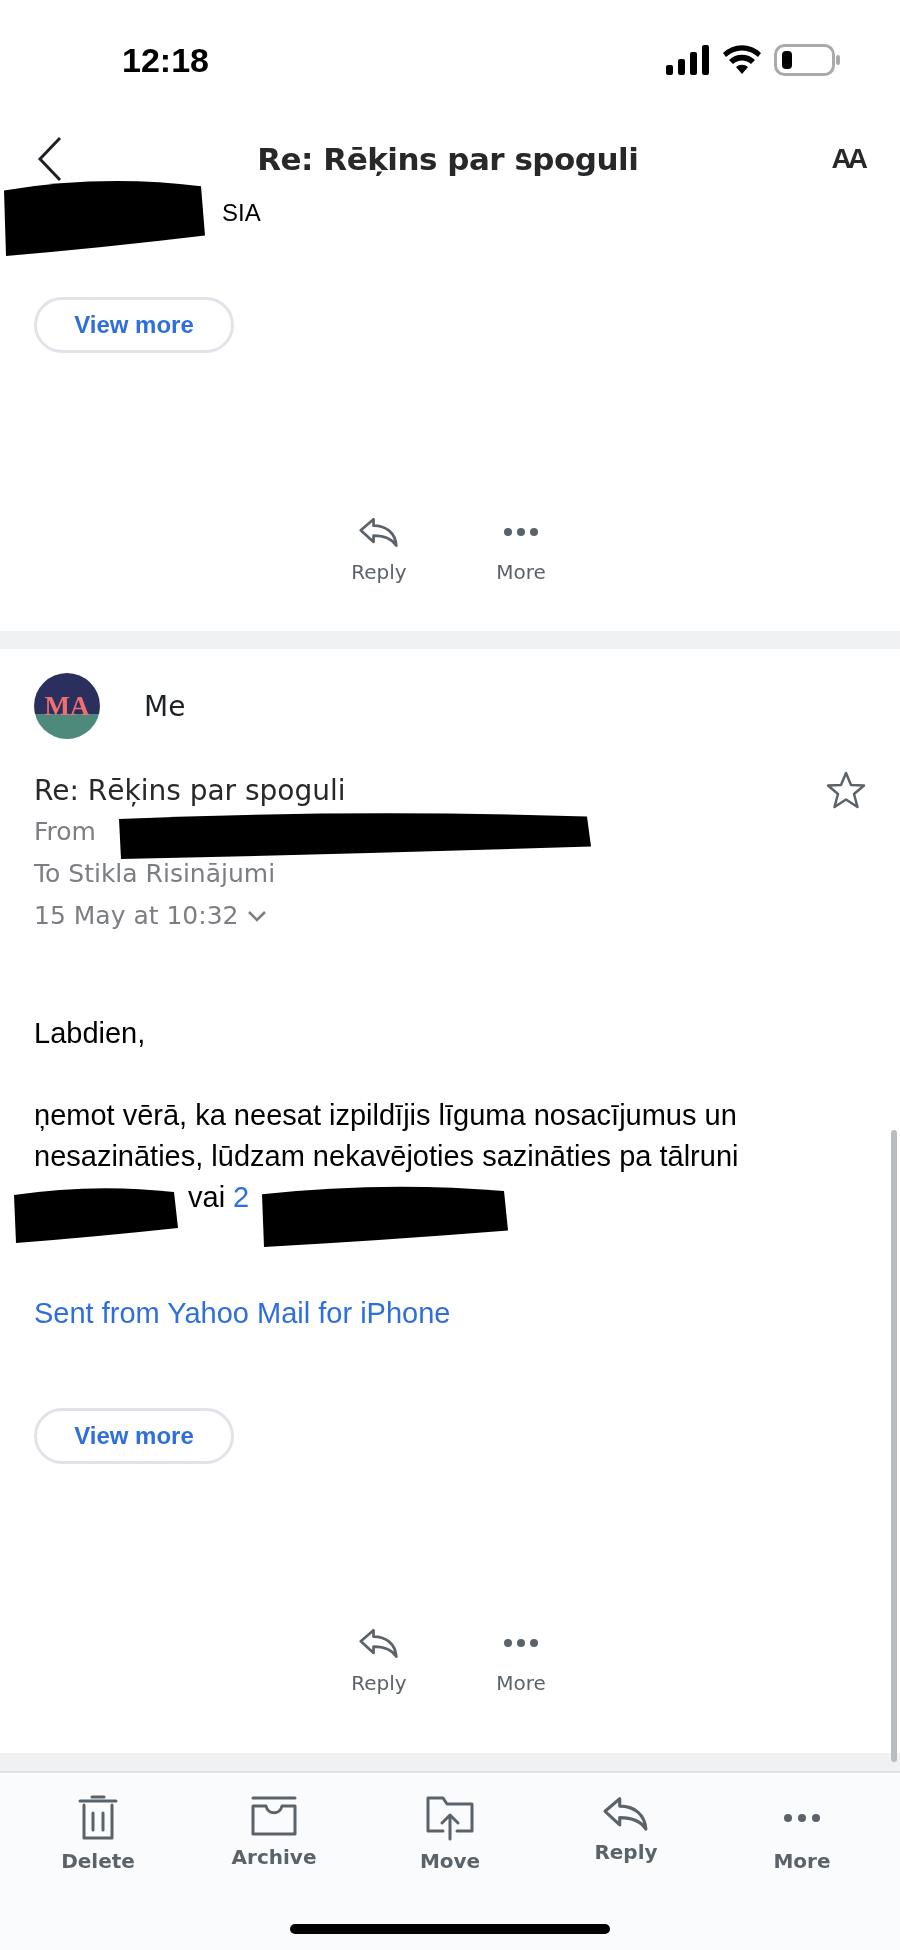 The height and width of the screenshot is (1950, 900). What do you see at coordinates (165, 706) in the screenshot?
I see `sender-name: Me` at bounding box center [165, 706].